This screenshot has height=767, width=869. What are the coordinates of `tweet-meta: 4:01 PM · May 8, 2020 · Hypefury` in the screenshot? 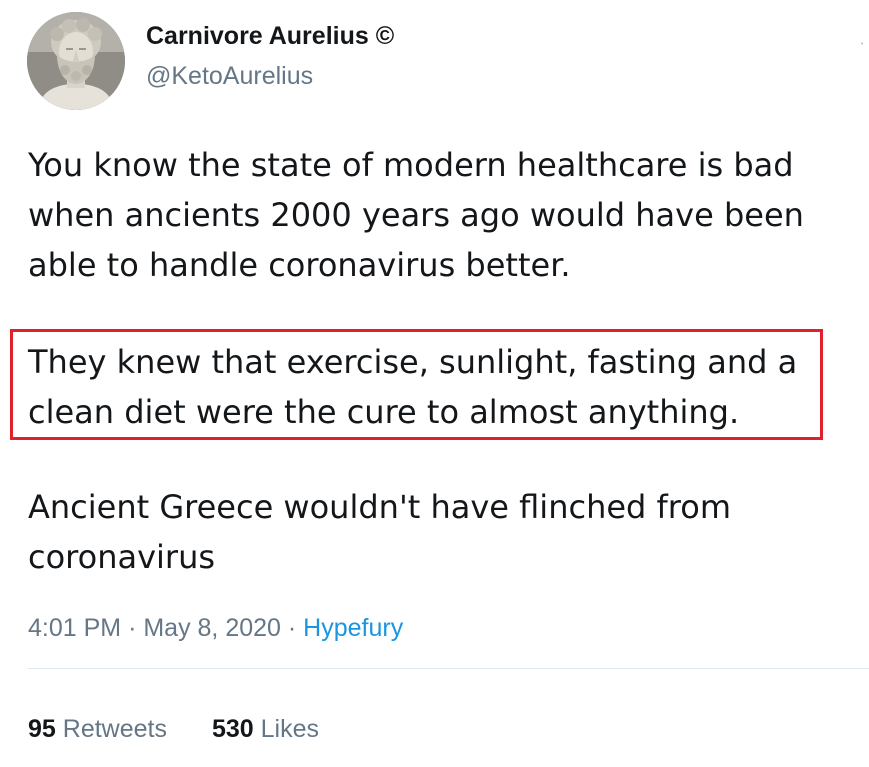 It's located at (215, 628).